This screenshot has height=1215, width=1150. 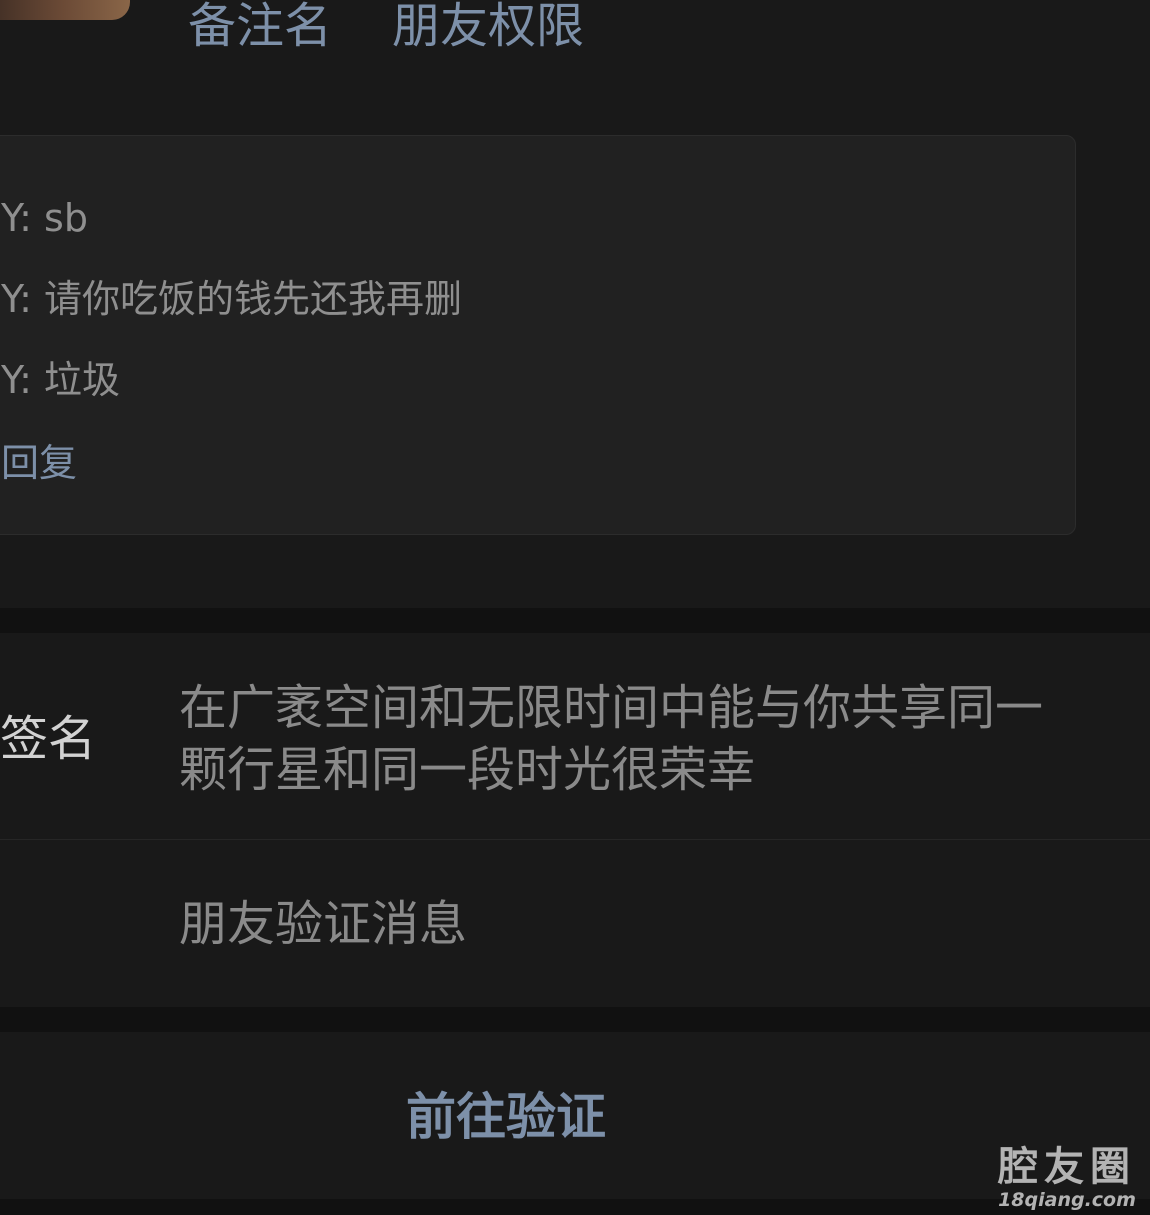 I want to click on remark-name-link: 备注名, so click(x=260, y=28).